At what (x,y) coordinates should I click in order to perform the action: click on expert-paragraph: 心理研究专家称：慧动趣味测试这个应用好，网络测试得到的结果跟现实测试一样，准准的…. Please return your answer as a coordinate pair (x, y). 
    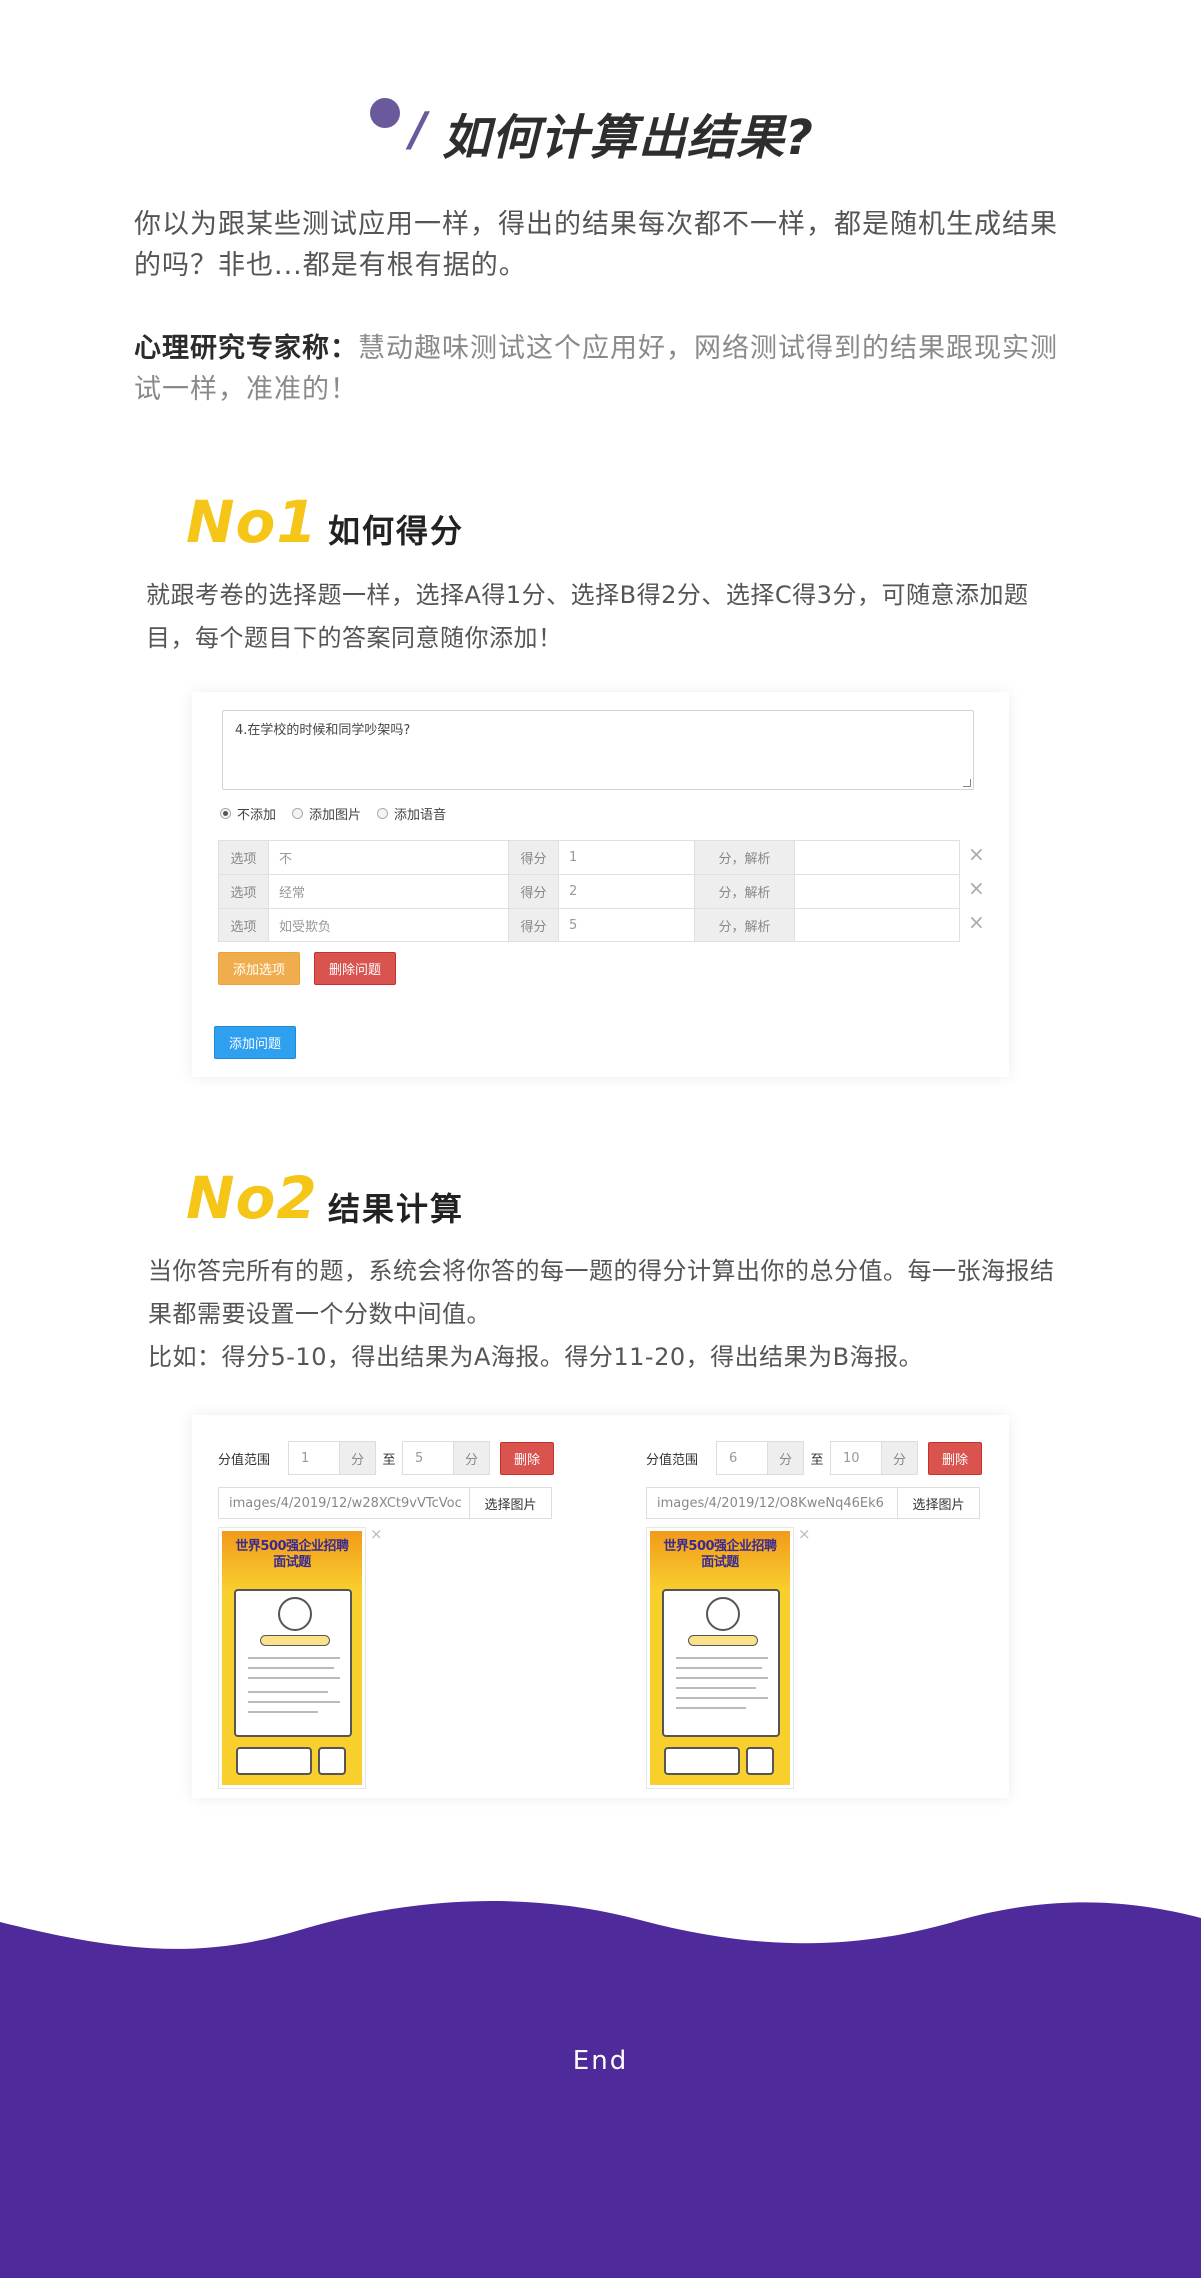
    Looking at the image, I should click on (604, 369).